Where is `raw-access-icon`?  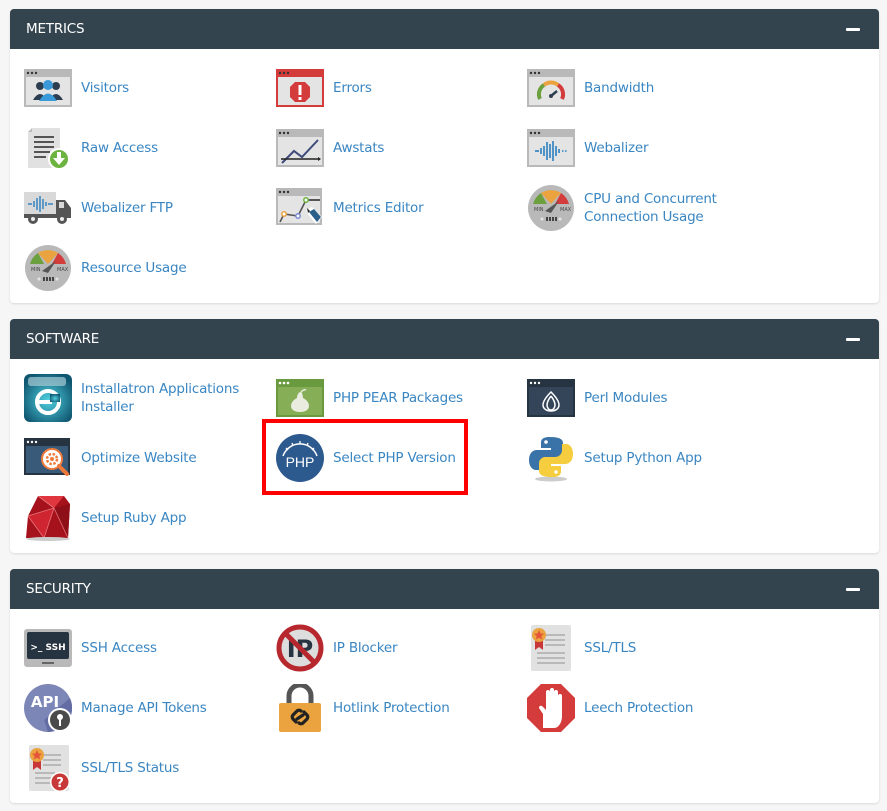
raw-access-icon is located at coordinates (48, 148).